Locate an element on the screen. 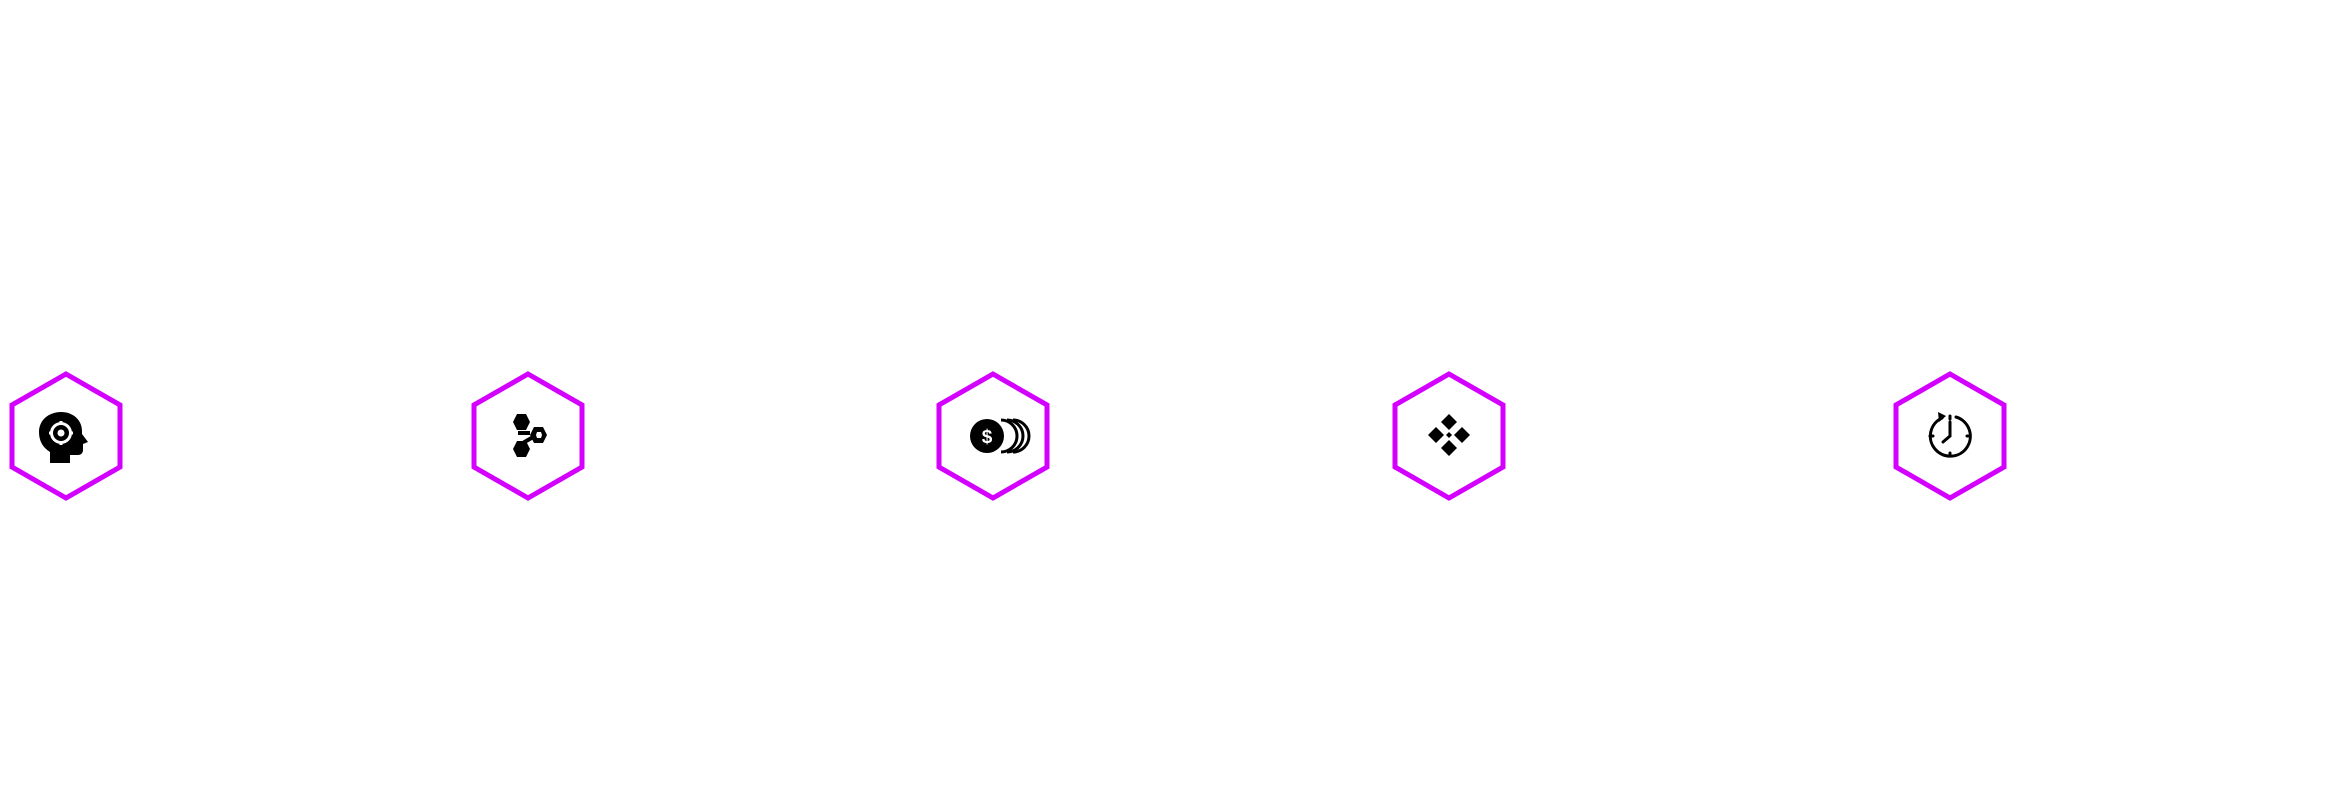 The width and height of the screenshot is (2326, 806). dollar-coins-icon: $ is located at coordinates (993, 436).